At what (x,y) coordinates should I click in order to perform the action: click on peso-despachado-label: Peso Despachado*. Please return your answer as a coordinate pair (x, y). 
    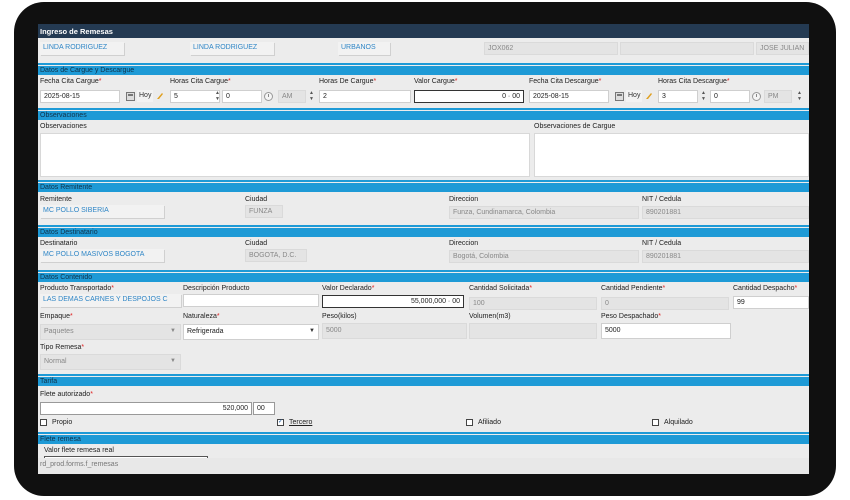
    Looking at the image, I should click on (631, 316).